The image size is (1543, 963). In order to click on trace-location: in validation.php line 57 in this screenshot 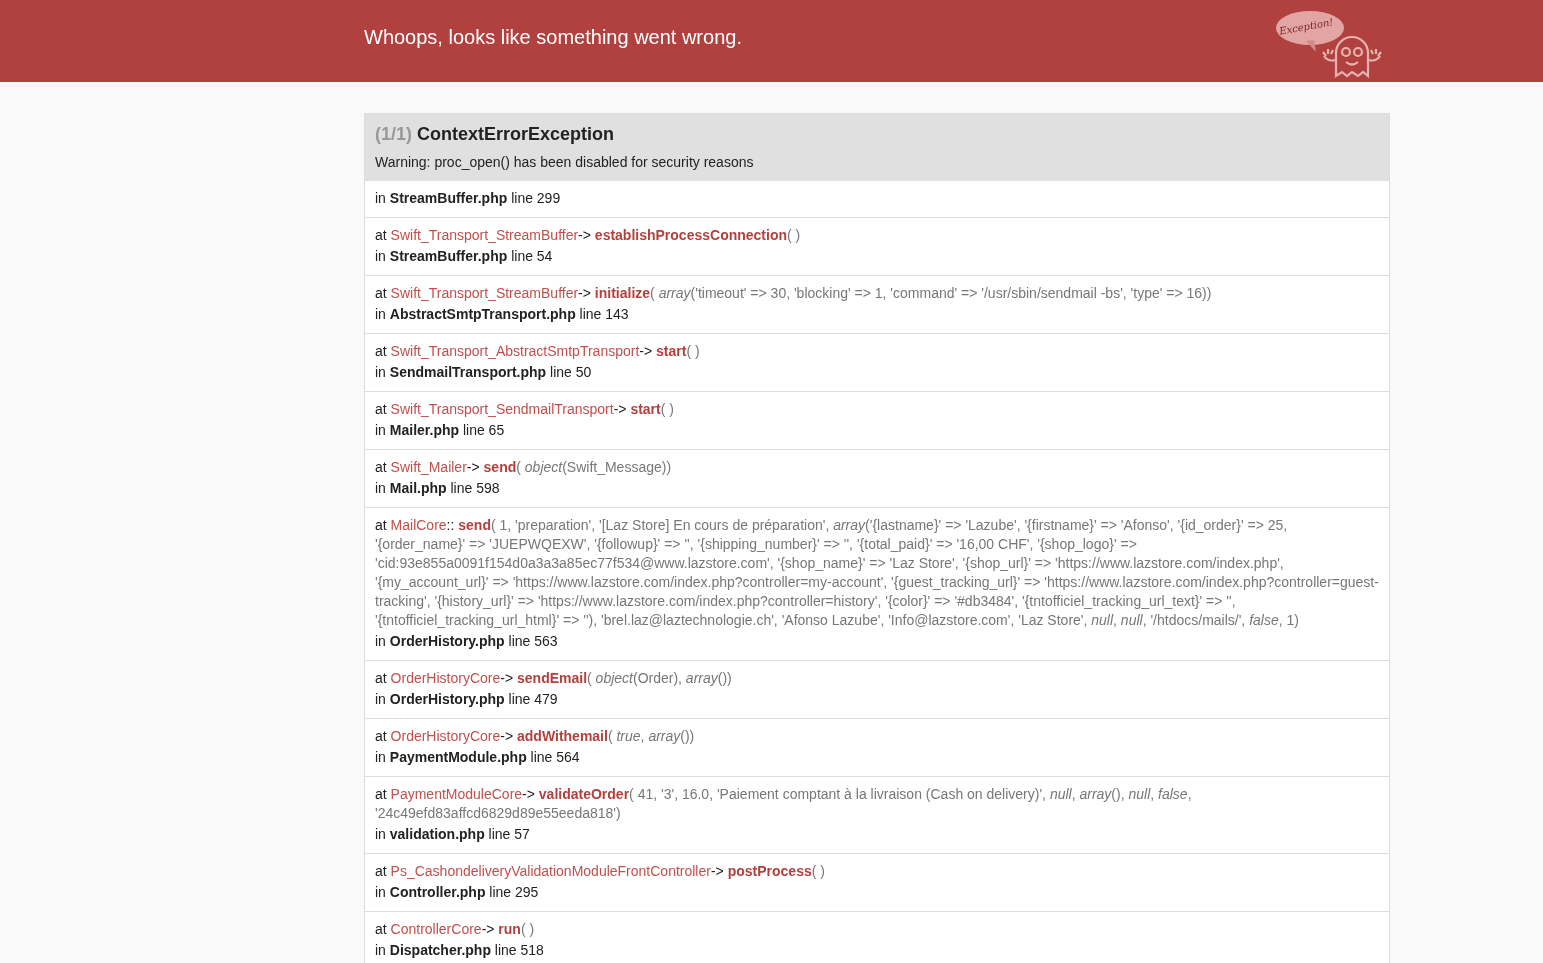, I will do `click(453, 834)`.